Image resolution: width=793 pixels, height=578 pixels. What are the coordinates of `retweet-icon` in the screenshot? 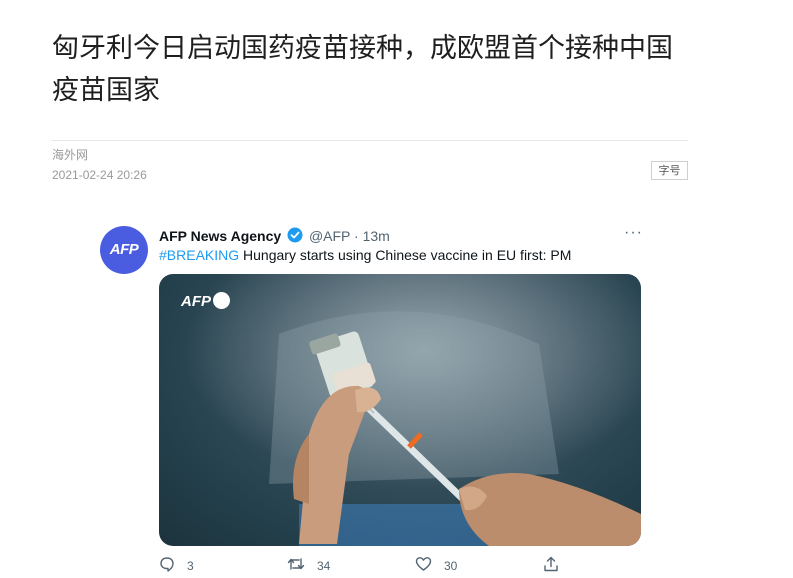 It's located at (302, 565).